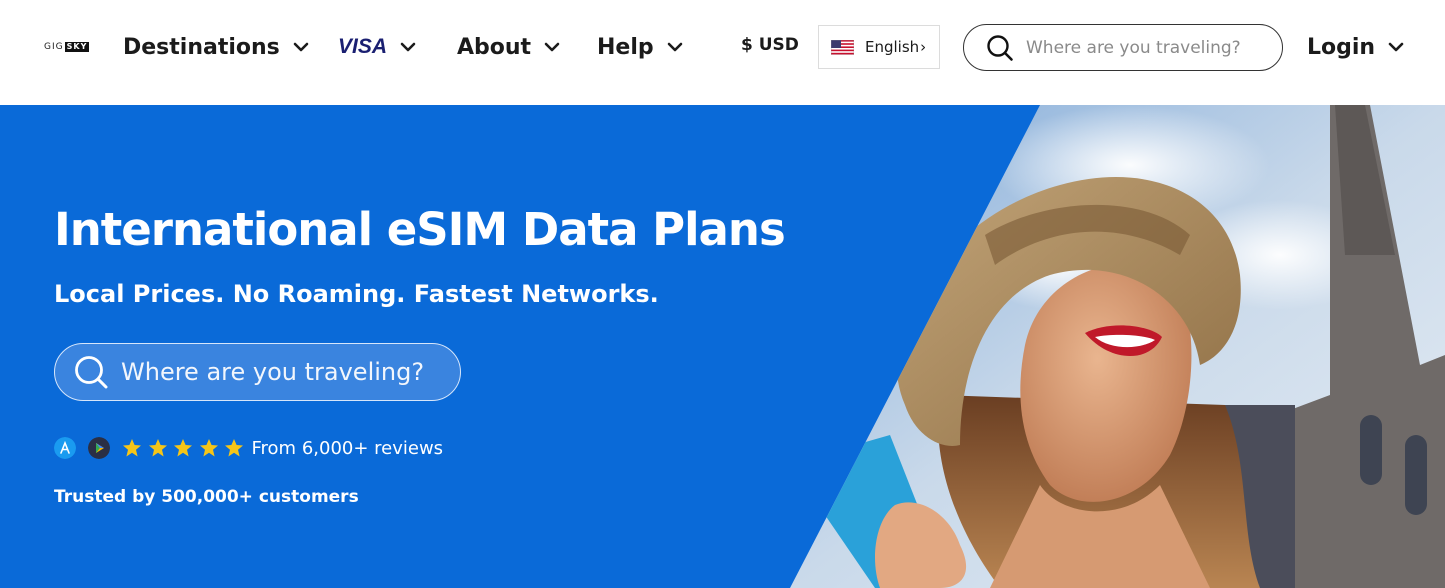  I want to click on nav-about-label: About, so click(494, 47).